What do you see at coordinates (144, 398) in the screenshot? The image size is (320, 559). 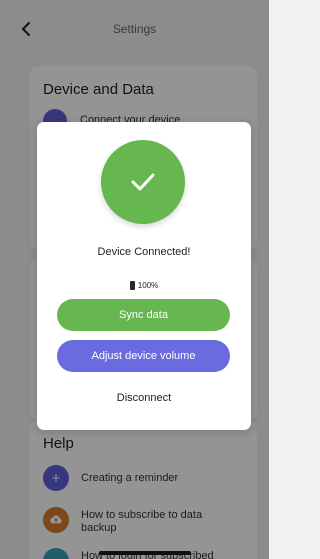 I see `disconnect-button: Disconnect` at bounding box center [144, 398].